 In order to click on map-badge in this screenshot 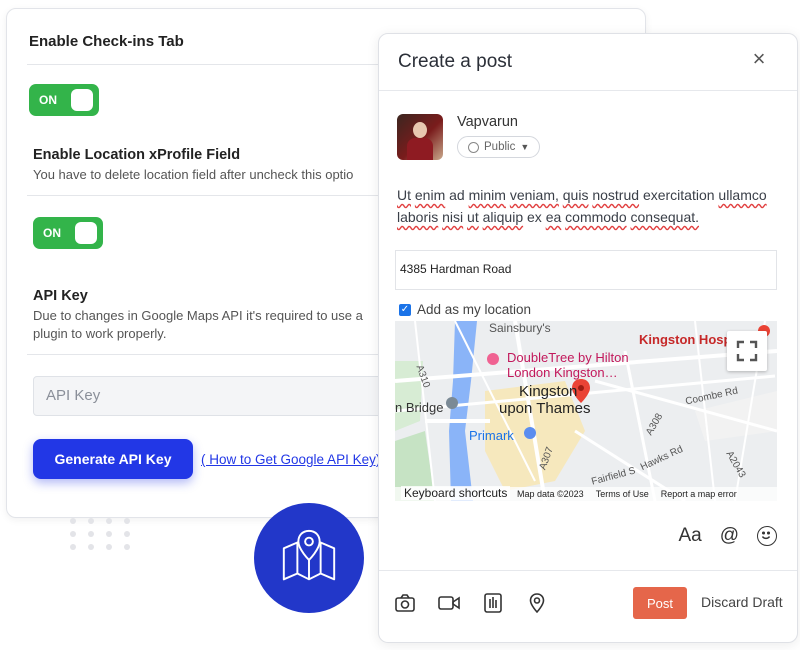, I will do `click(309, 558)`.